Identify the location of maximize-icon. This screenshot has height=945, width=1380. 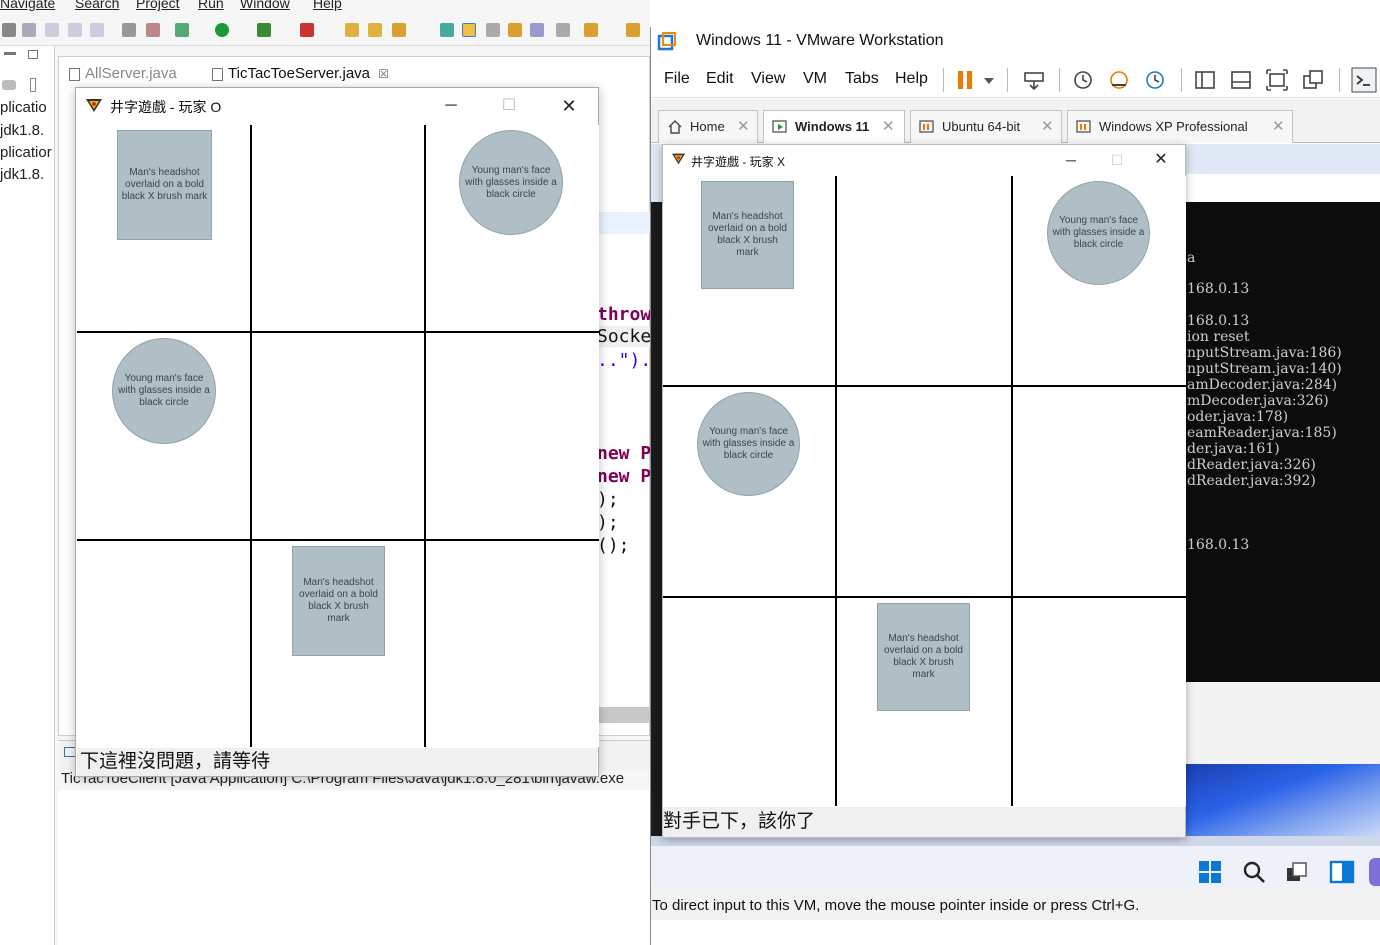
(33, 54).